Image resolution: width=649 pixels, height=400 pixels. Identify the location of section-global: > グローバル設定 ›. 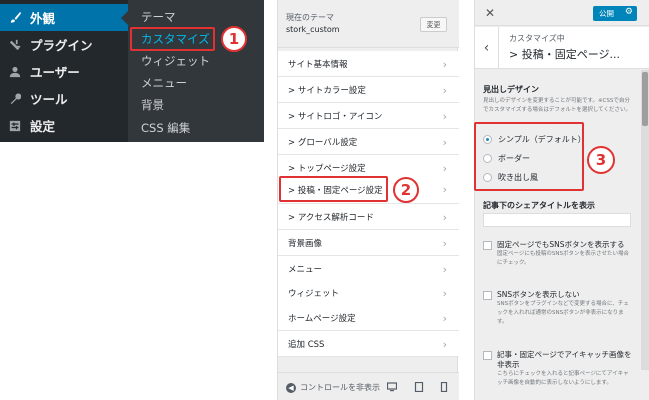
(368, 142).